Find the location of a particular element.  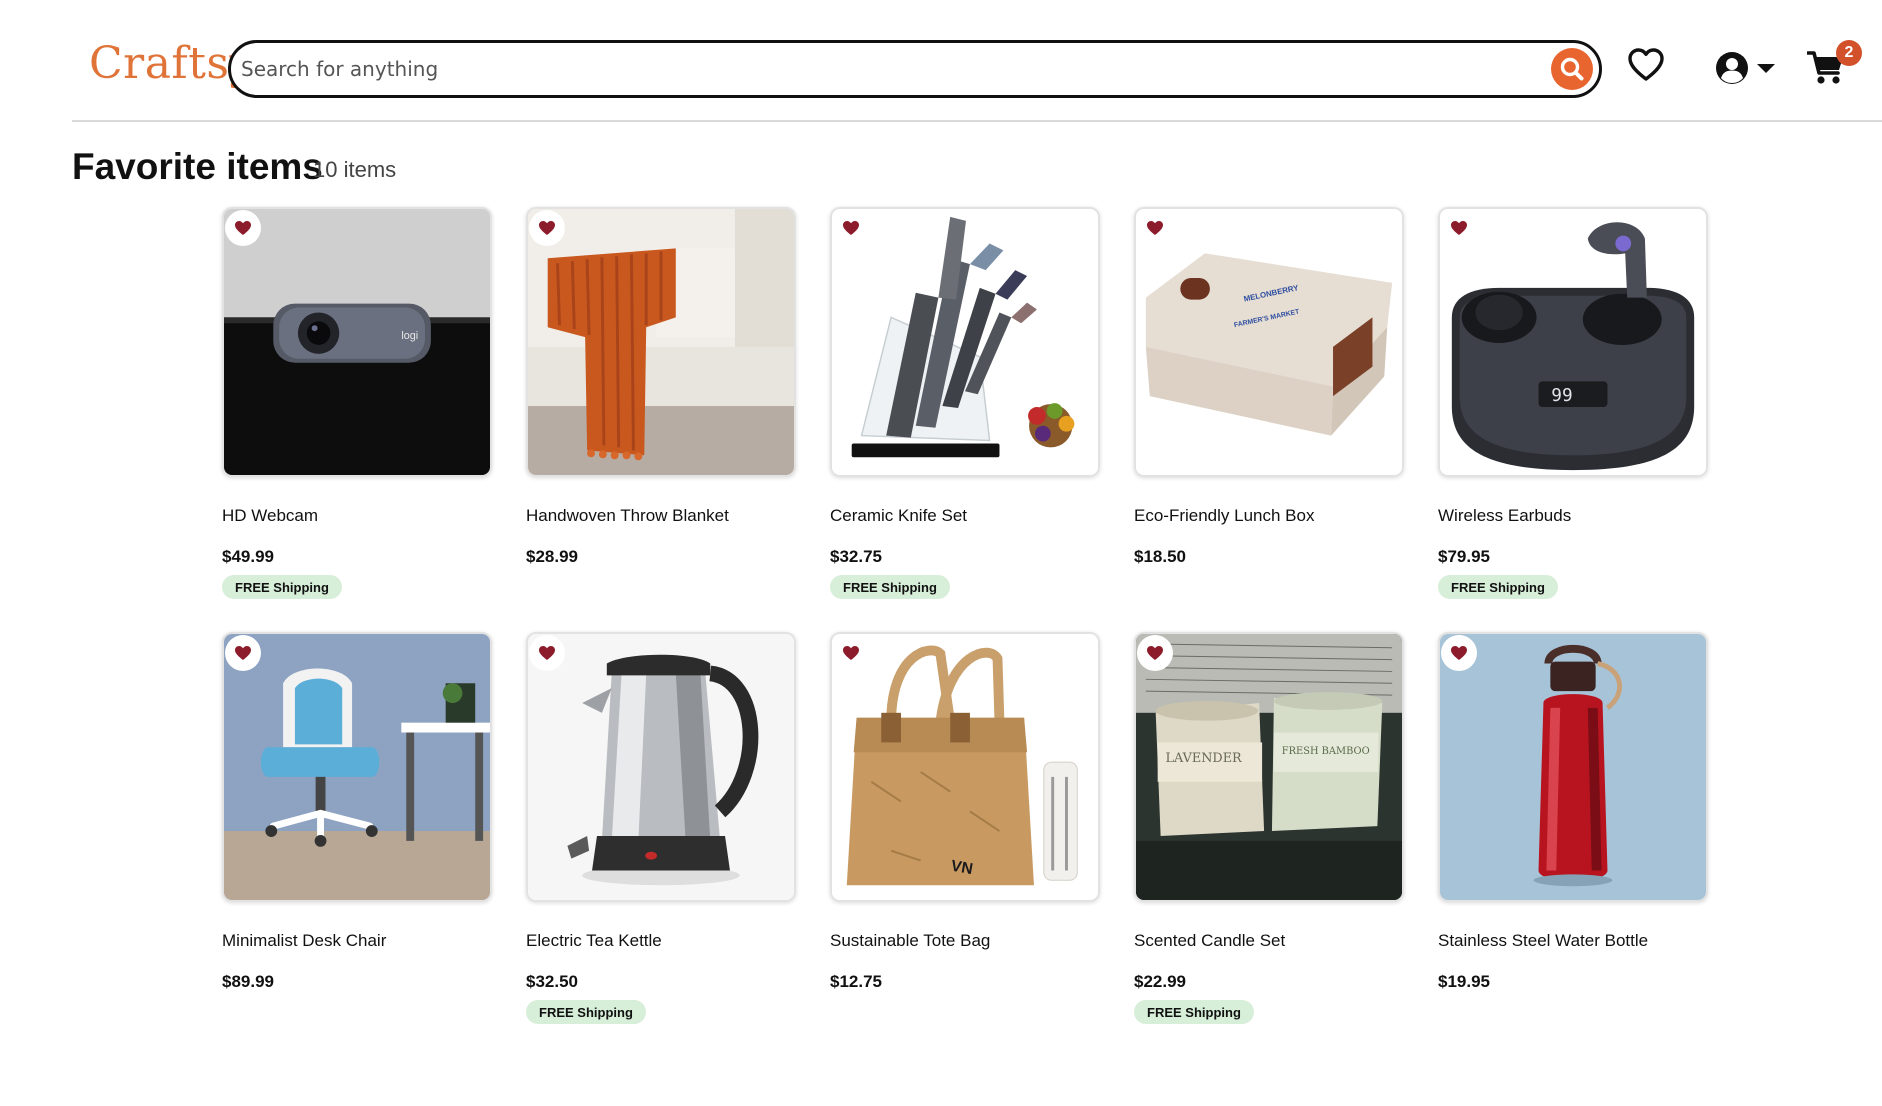

product-name: Ceramic Knife Set is located at coordinates (898, 516).